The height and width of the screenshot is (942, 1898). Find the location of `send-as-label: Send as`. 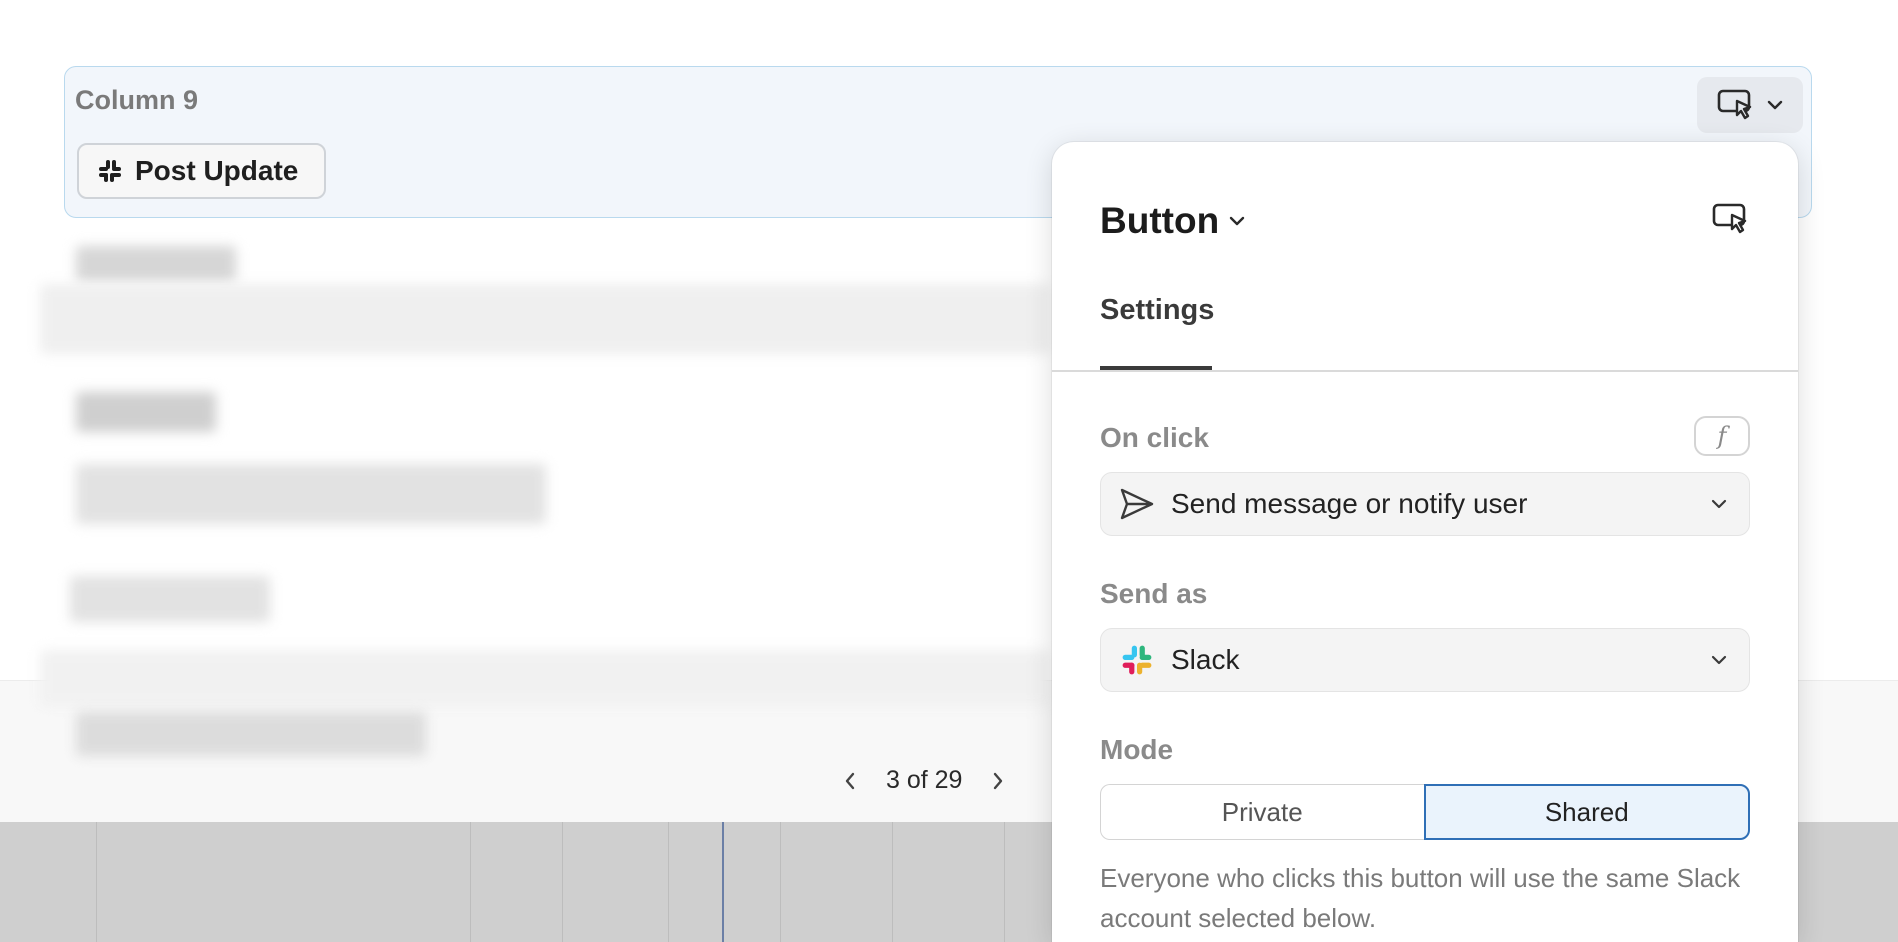

send-as-label: Send as is located at coordinates (1154, 593).